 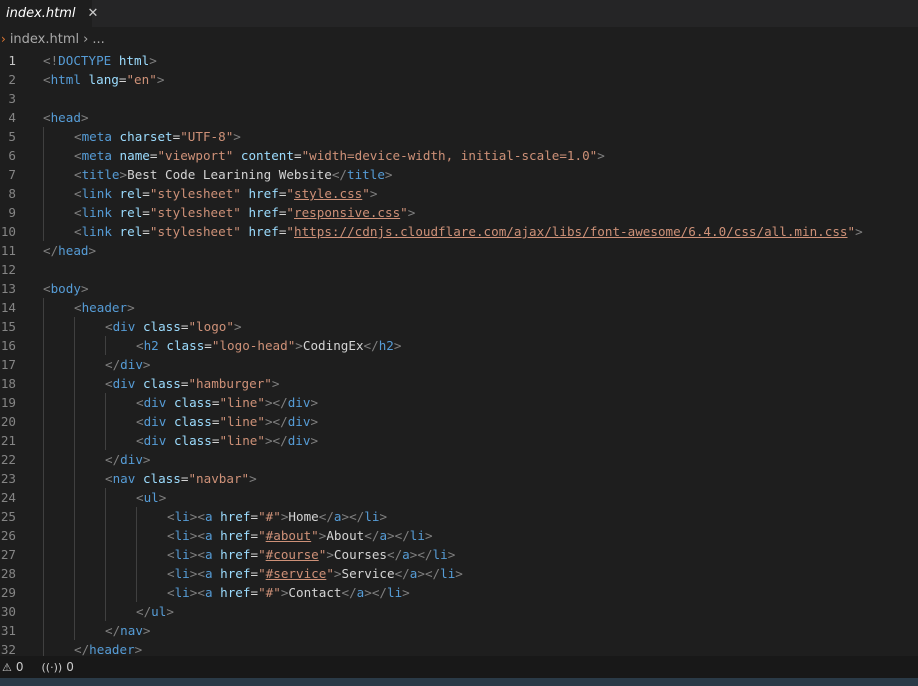 What do you see at coordinates (197, 535) in the screenshot?
I see `code-token: ><` at bounding box center [197, 535].